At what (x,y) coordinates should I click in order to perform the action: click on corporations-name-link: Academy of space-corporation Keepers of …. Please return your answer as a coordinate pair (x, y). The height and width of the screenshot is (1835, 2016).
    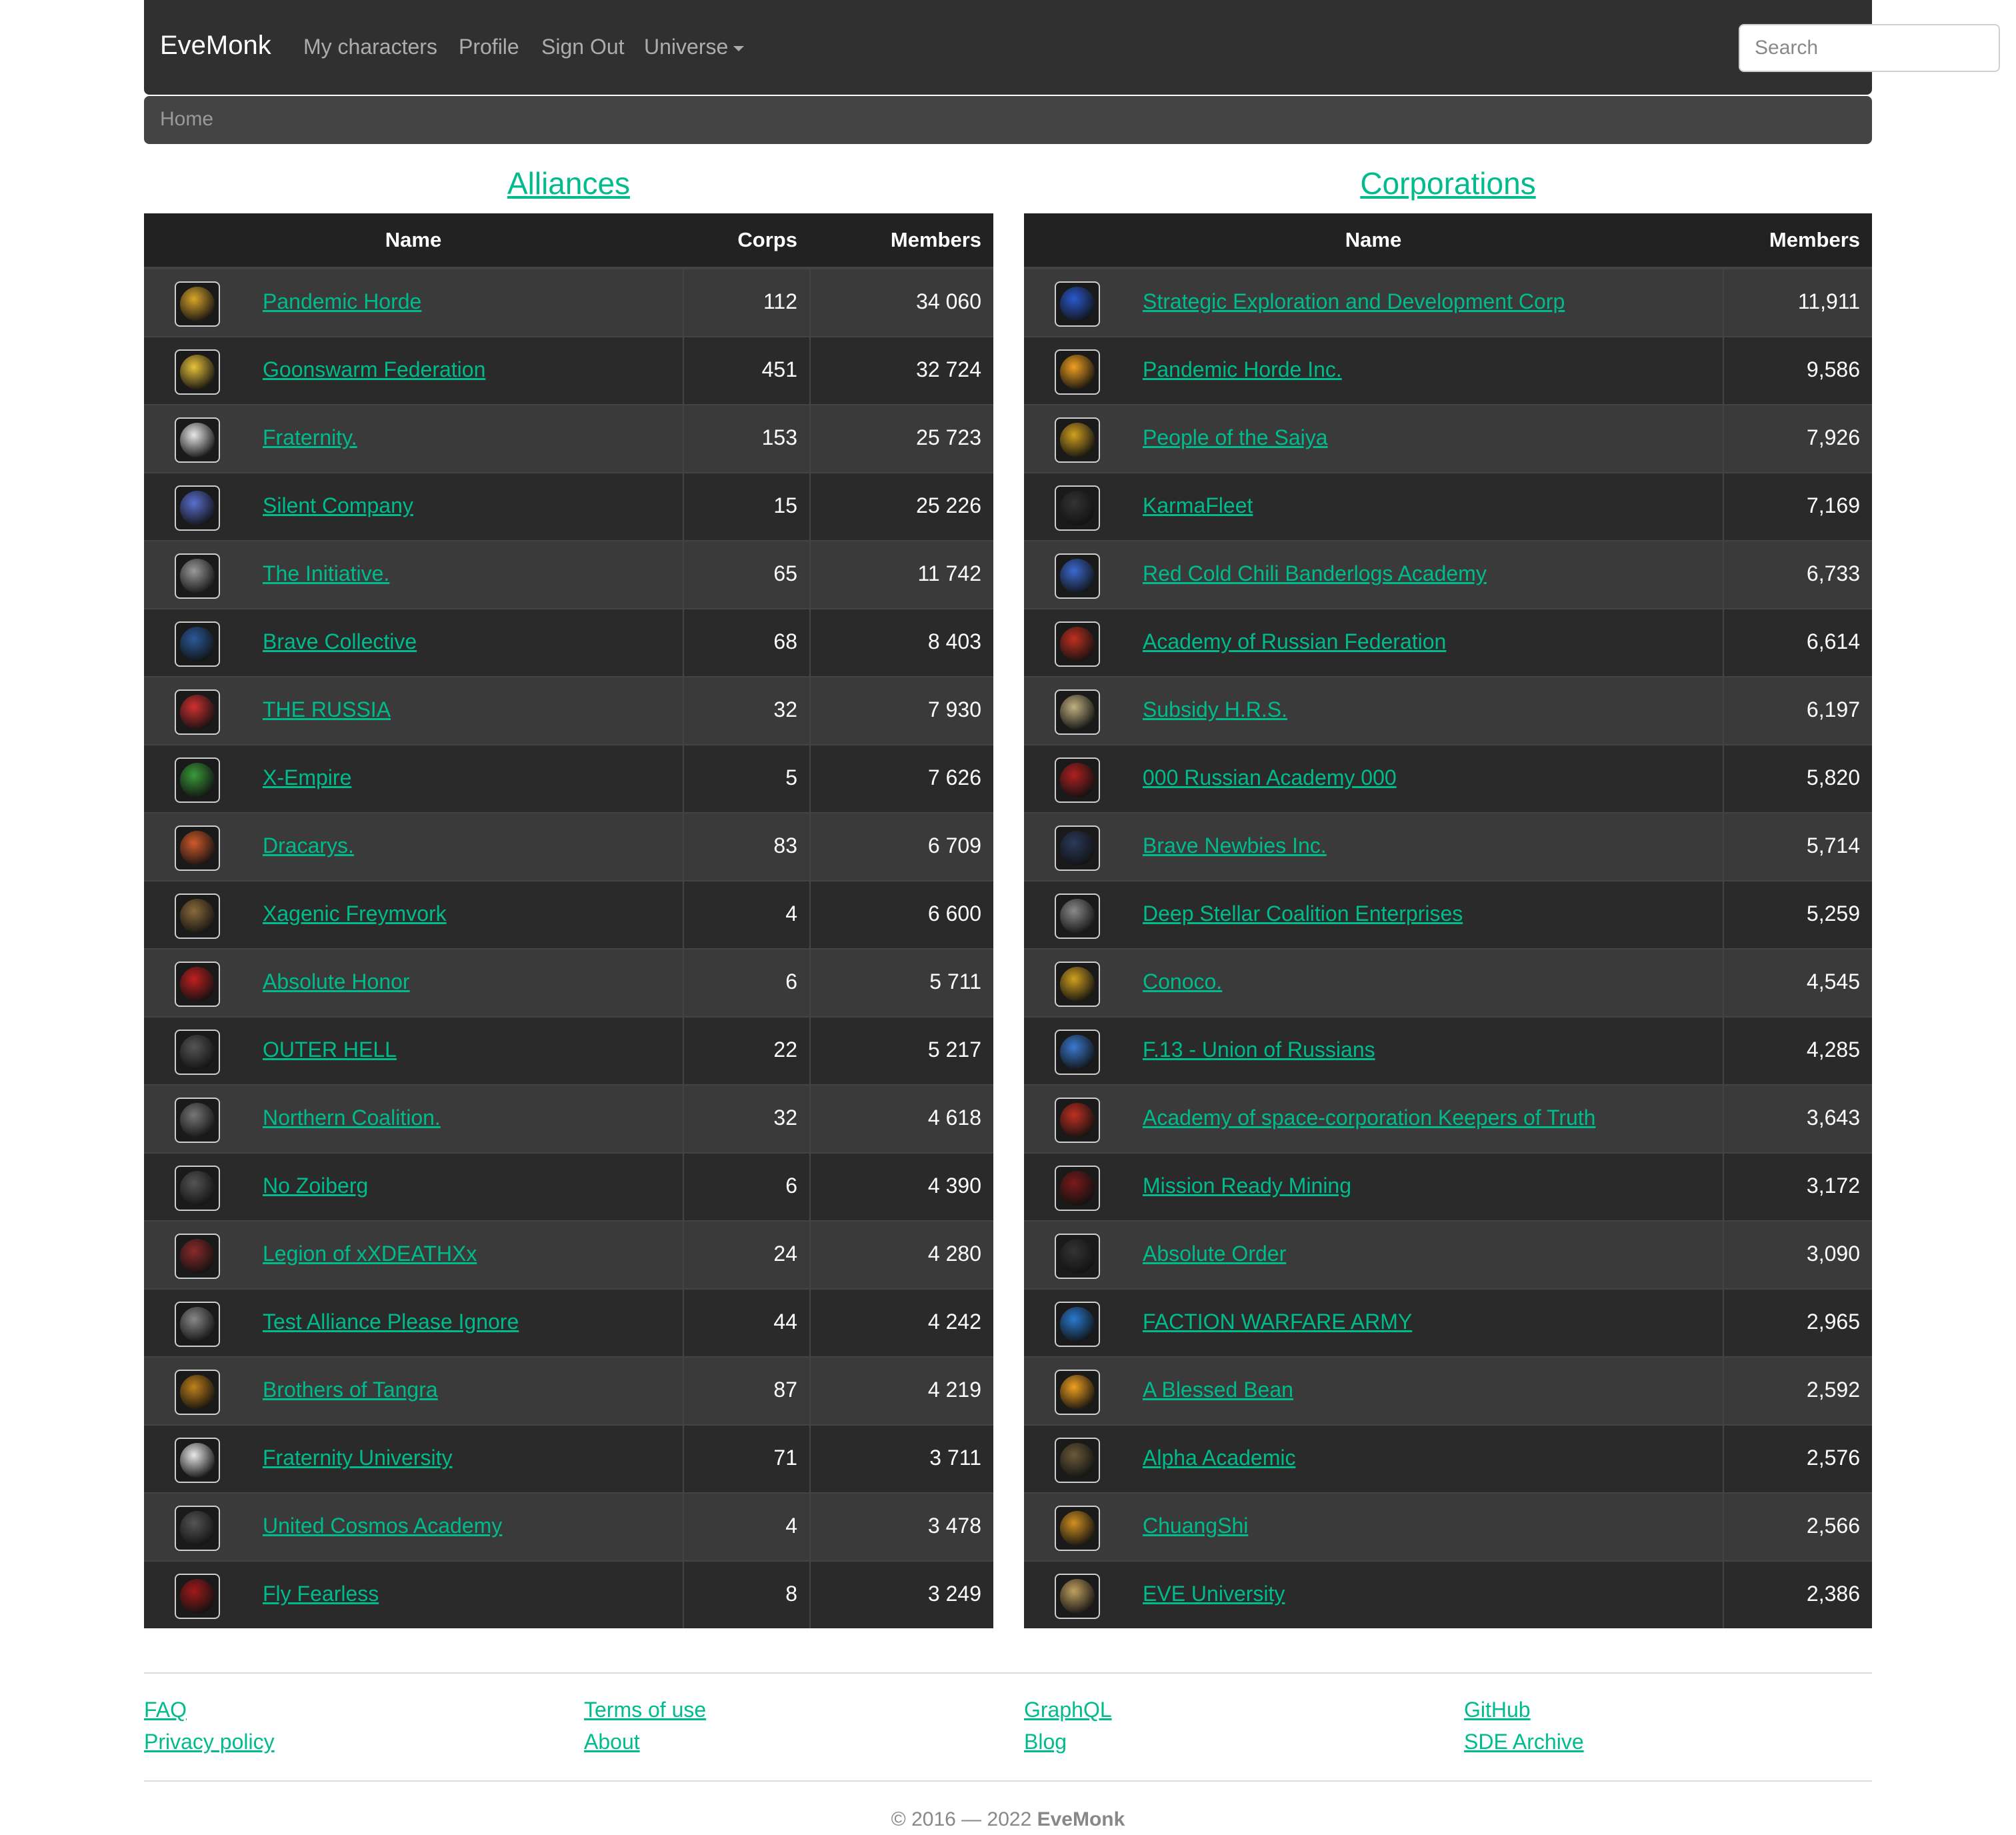
    Looking at the image, I should click on (1369, 1118).